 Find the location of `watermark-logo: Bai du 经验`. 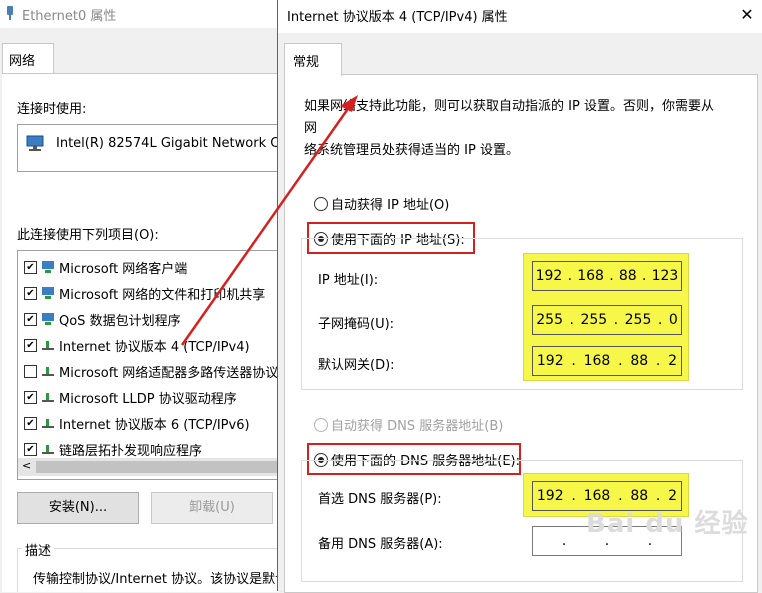

watermark-logo: Bai du 经验 is located at coordinates (667, 524).